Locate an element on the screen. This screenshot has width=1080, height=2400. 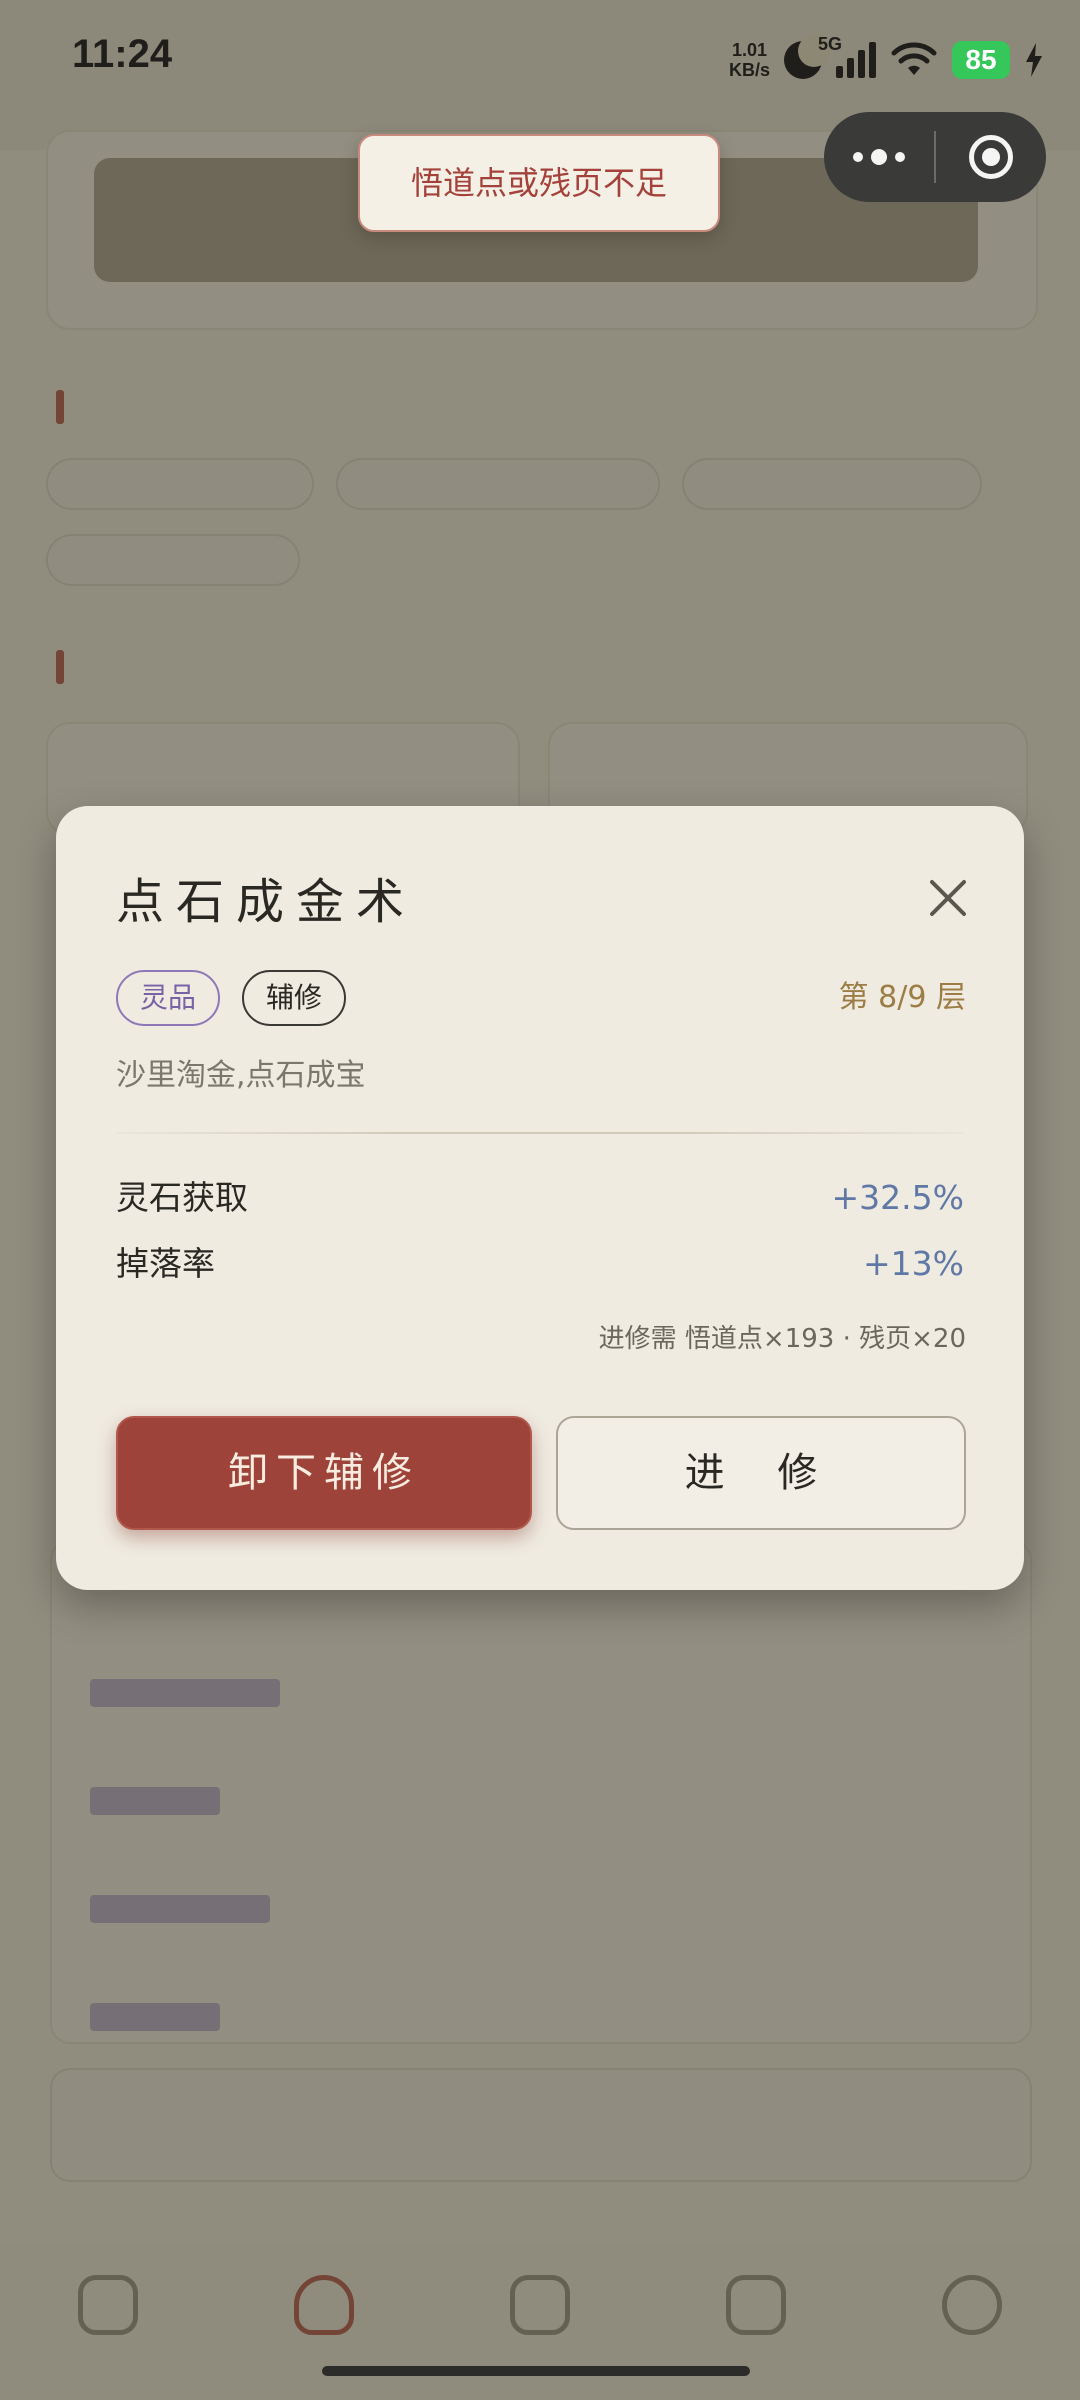
net-speed-unit: KB/s is located at coordinates (749, 70).